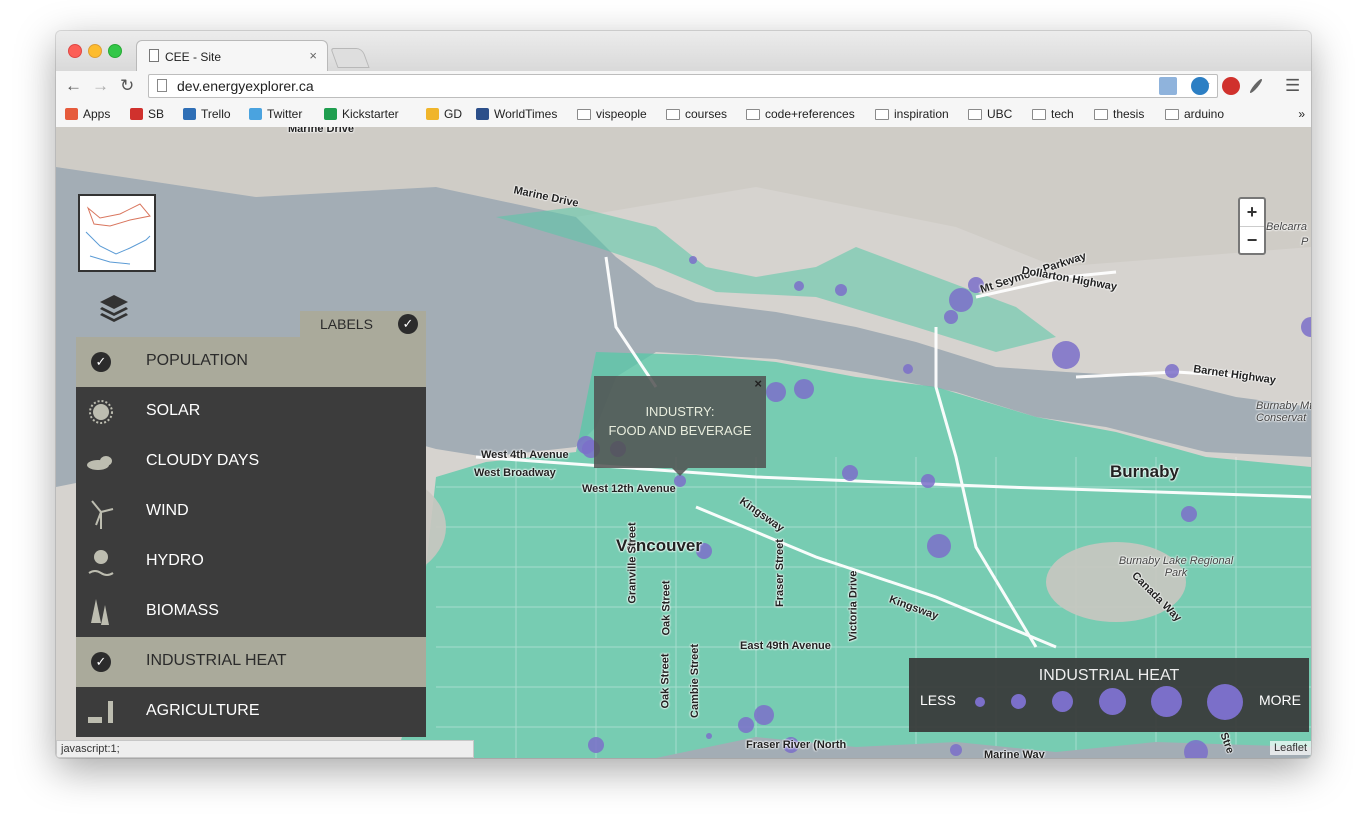 The height and width of the screenshot is (838, 1367). I want to click on zoom-in-button: +, so click(1252, 213).